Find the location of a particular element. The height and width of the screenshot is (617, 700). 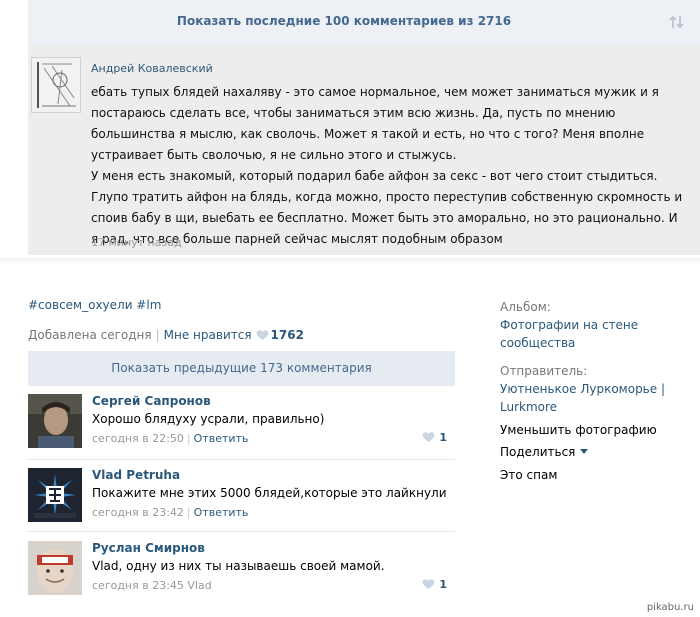

like-count: 1762 is located at coordinates (287, 335).